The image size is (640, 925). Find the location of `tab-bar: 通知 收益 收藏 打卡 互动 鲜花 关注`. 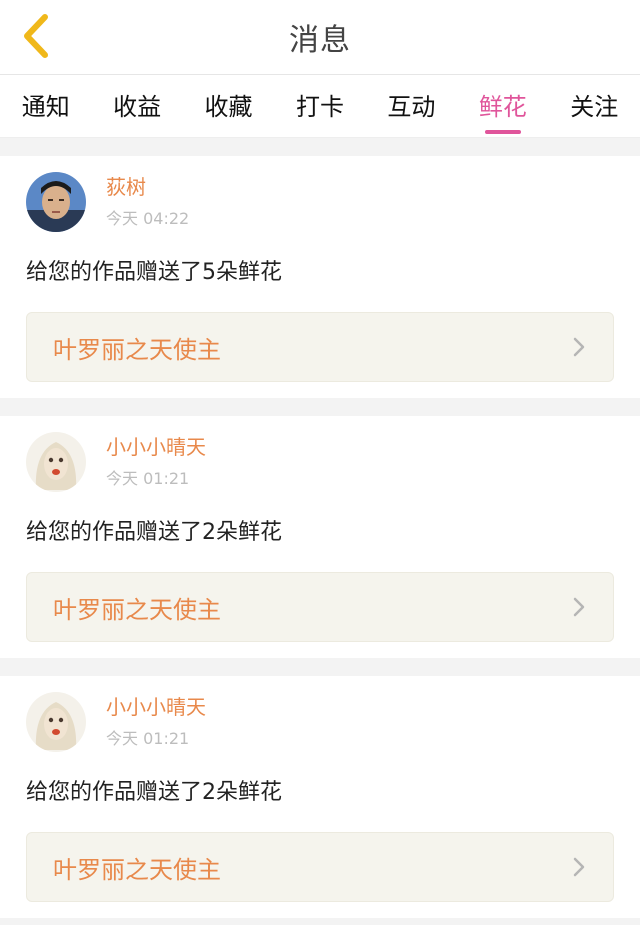

tab-bar: 通知 收益 收藏 打卡 互动 鲜花 关注 is located at coordinates (320, 106).